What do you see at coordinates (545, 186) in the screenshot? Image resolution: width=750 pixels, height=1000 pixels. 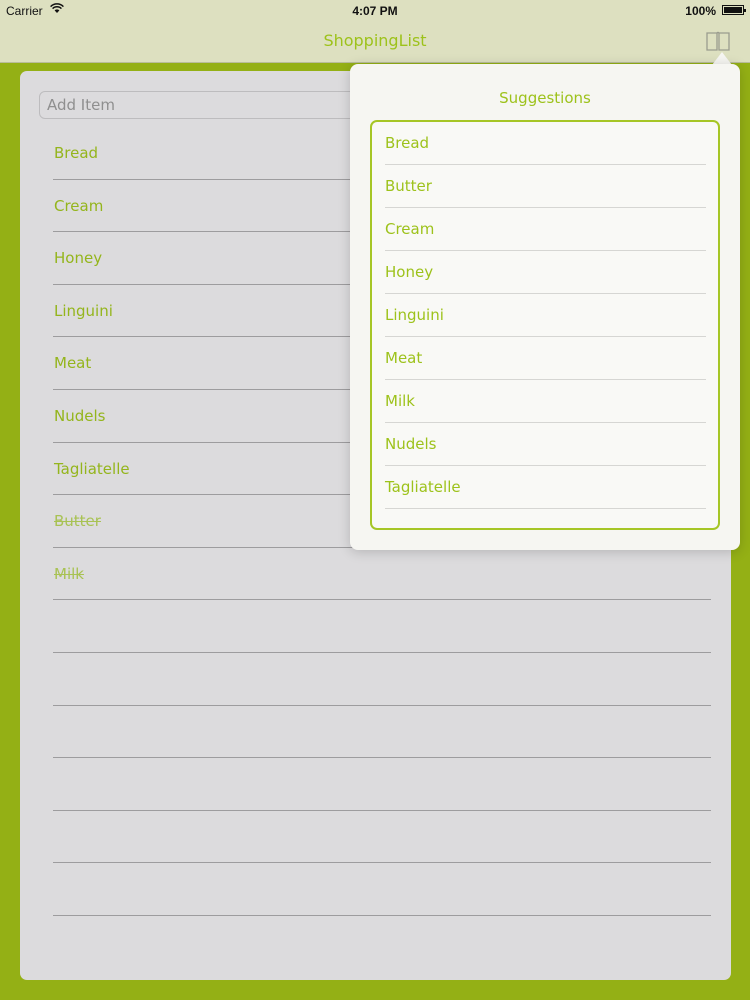 I see `suggestion-item: Butter` at bounding box center [545, 186].